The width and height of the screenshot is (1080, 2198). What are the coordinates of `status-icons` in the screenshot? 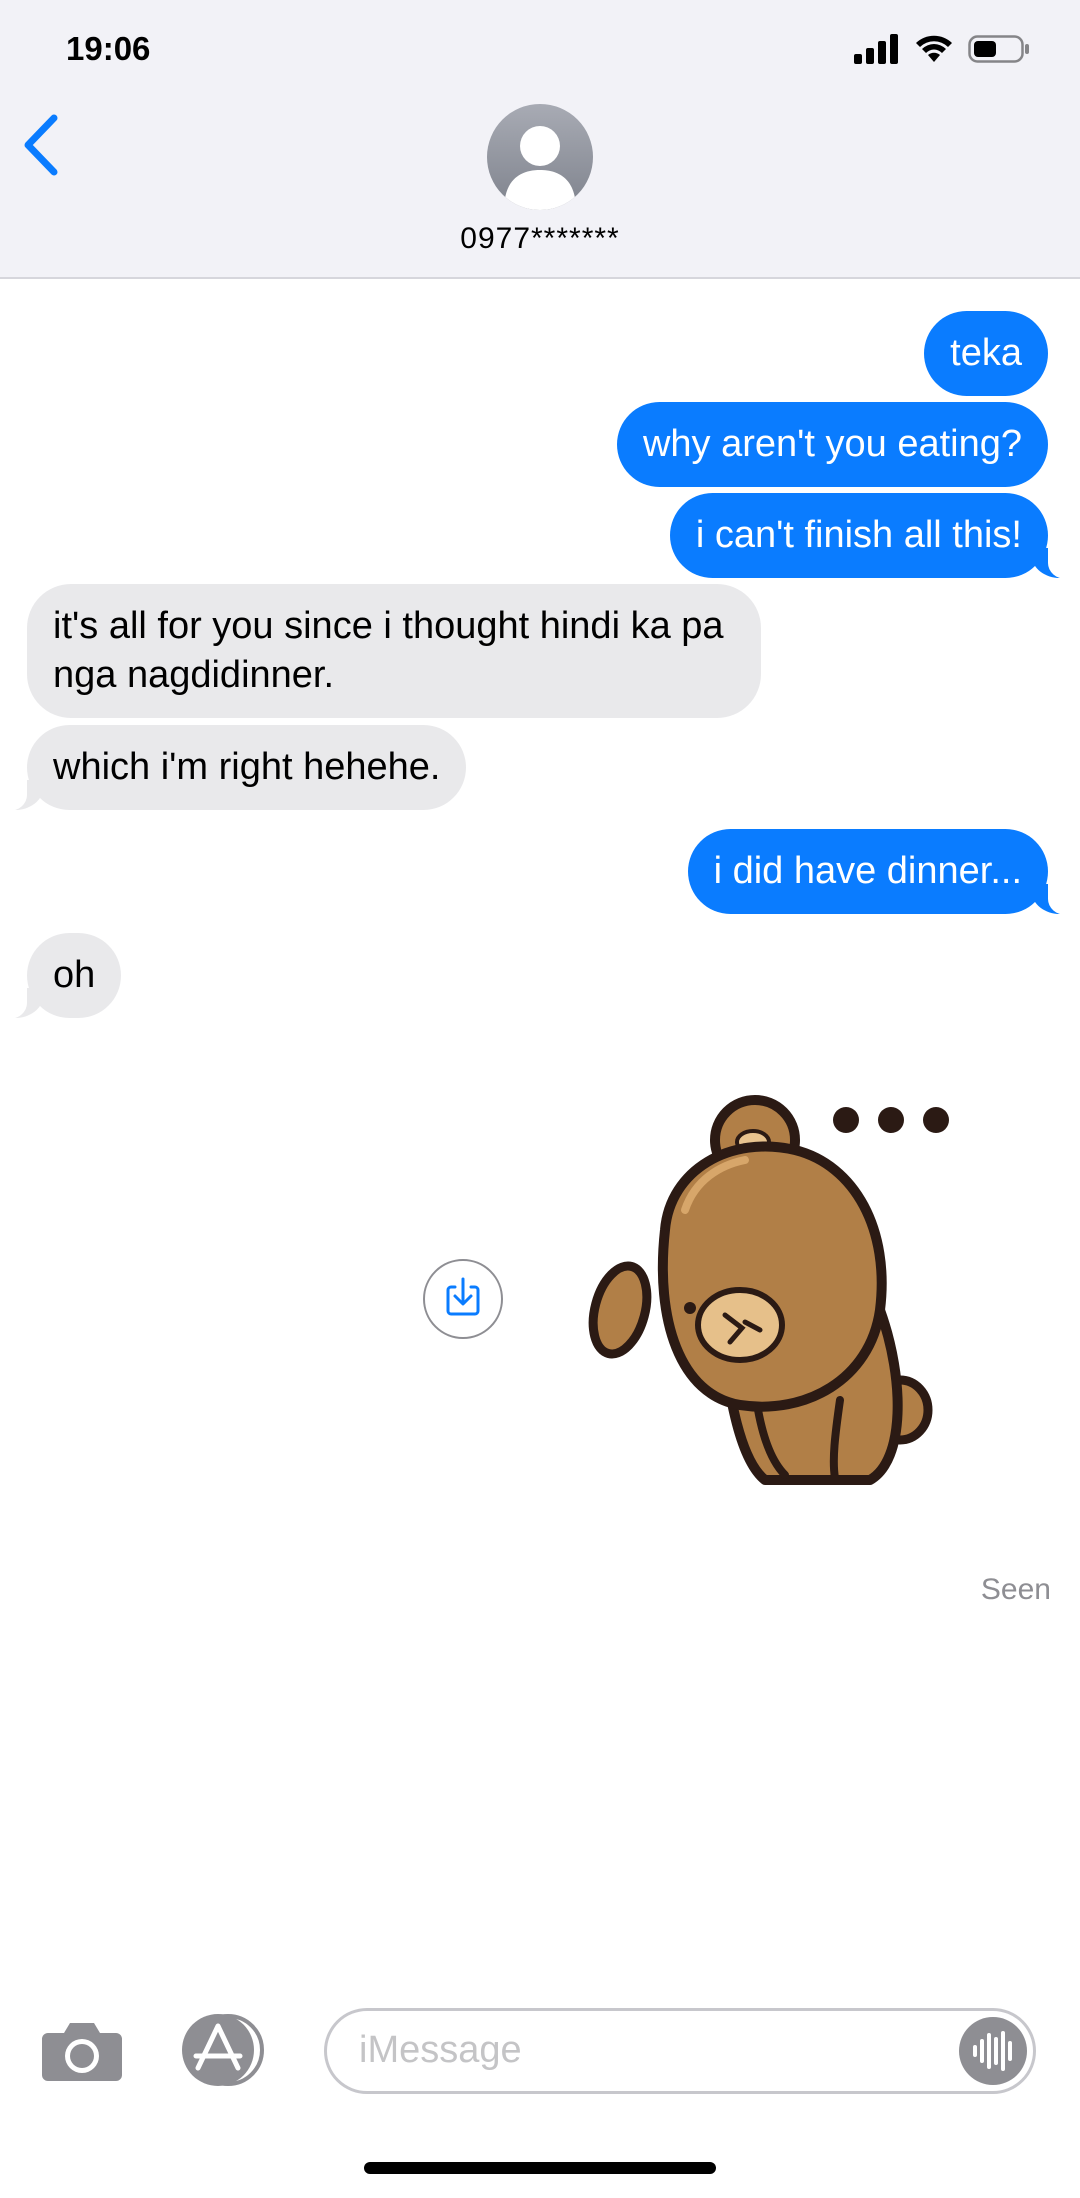 It's located at (942, 49).